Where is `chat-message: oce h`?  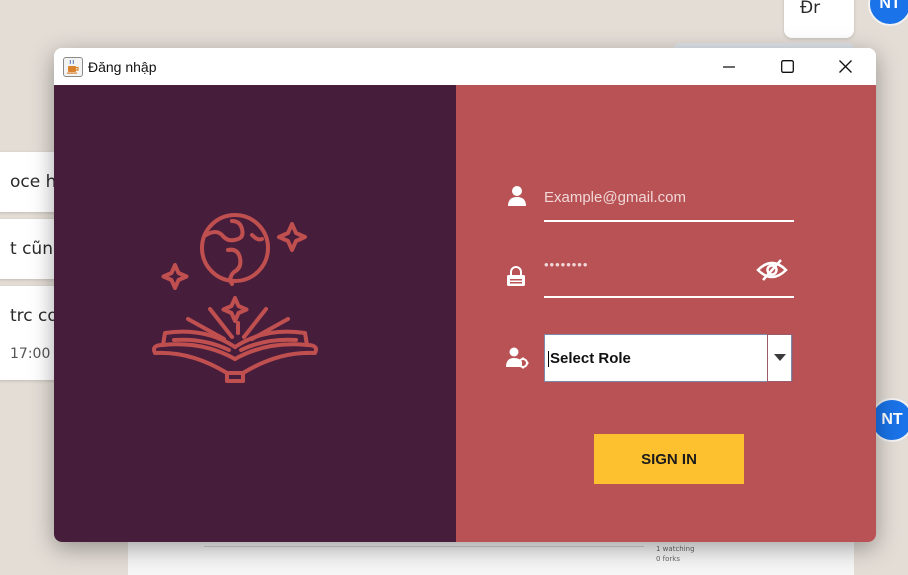 chat-message: oce h is located at coordinates (31, 182).